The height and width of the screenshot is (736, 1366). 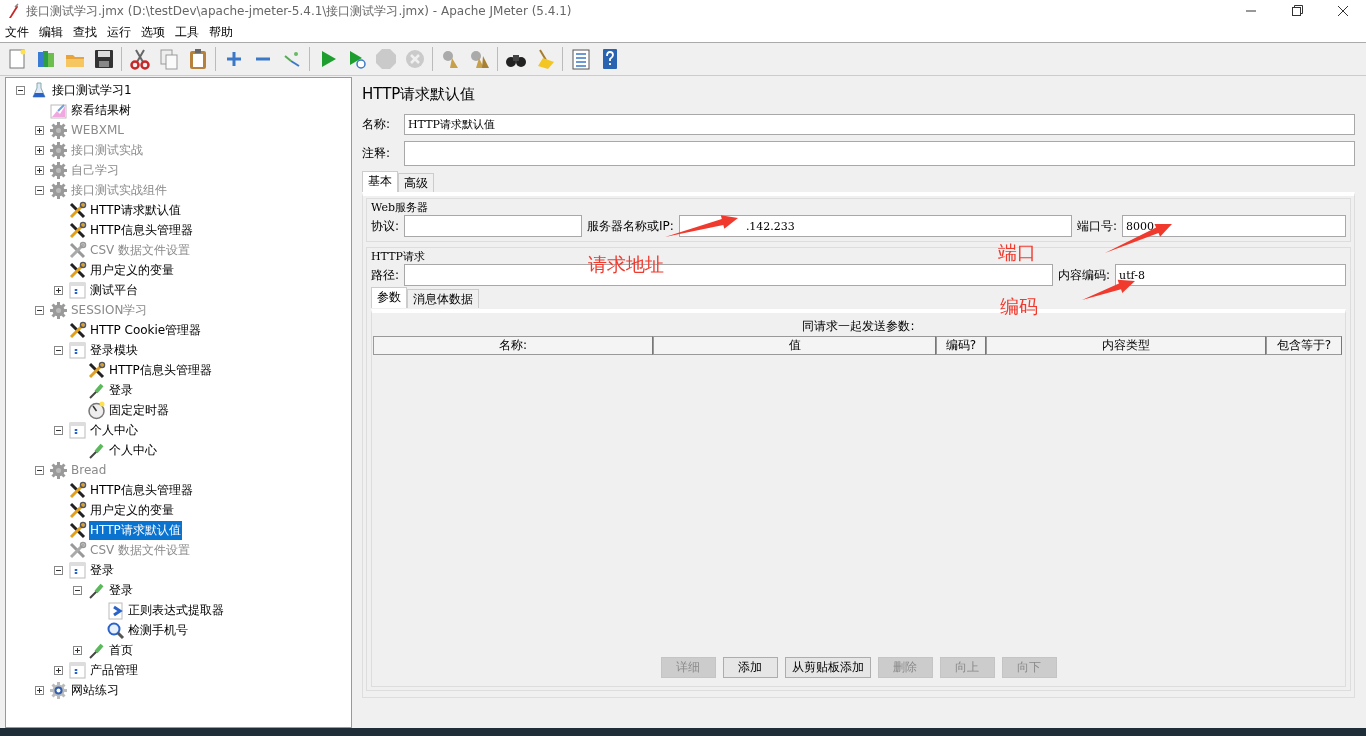 I want to click on group-title: HTTP请求, so click(x=398, y=256).